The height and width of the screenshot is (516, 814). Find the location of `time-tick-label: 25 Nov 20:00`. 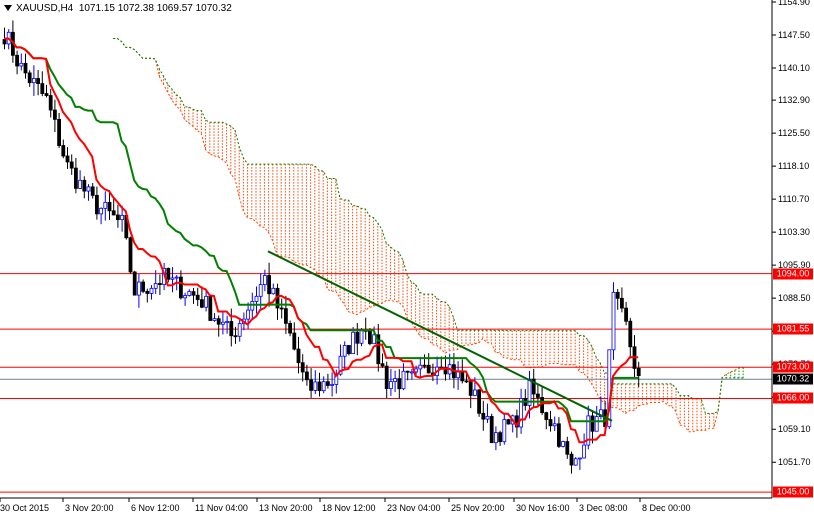

time-tick-label: 25 Nov 20:00 is located at coordinates (478, 508).